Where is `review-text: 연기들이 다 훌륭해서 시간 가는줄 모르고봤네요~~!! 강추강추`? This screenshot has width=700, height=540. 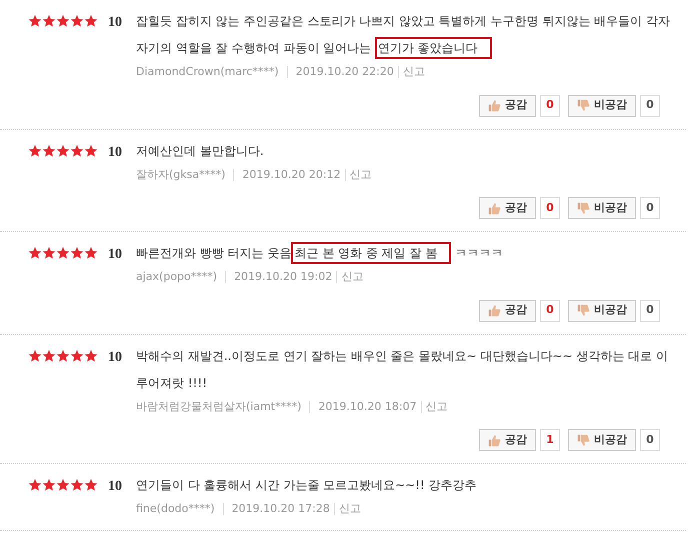
review-text: 연기들이 다 훌륭해서 시간 가는줄 모르고봤네요~~!! 강추강추 is located at coordinates (307, 485).